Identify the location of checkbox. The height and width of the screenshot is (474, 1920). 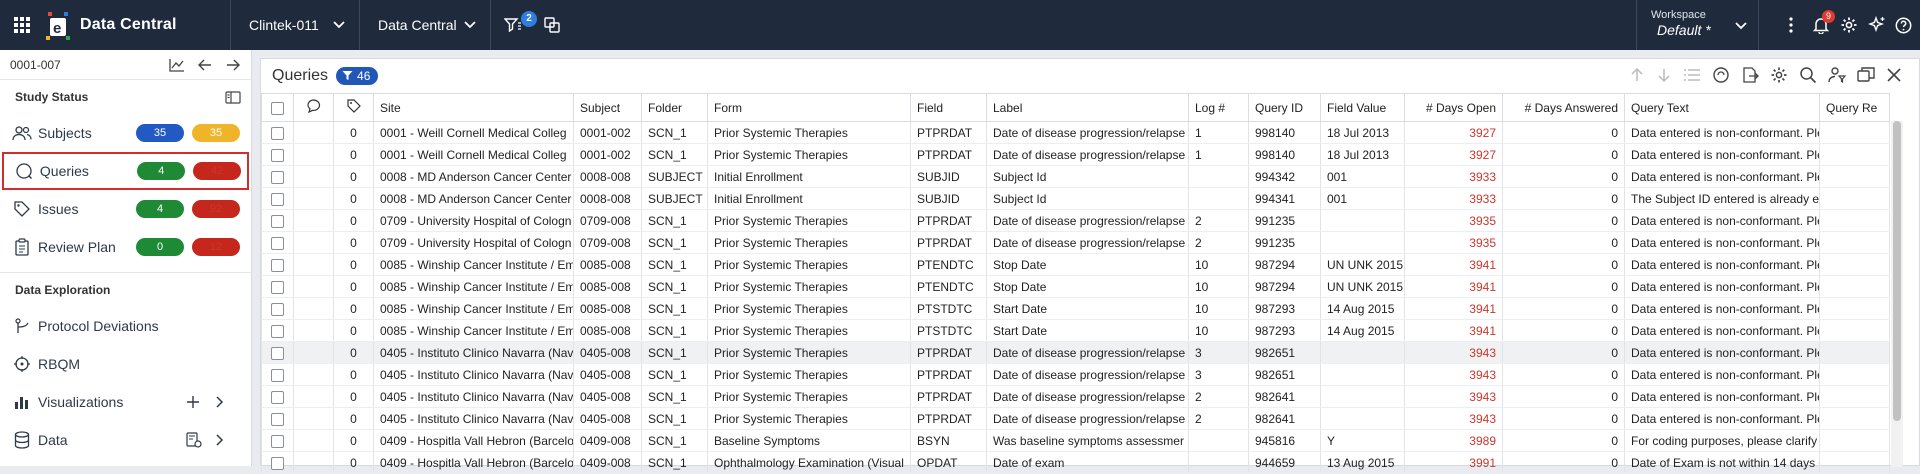
(277, 108).